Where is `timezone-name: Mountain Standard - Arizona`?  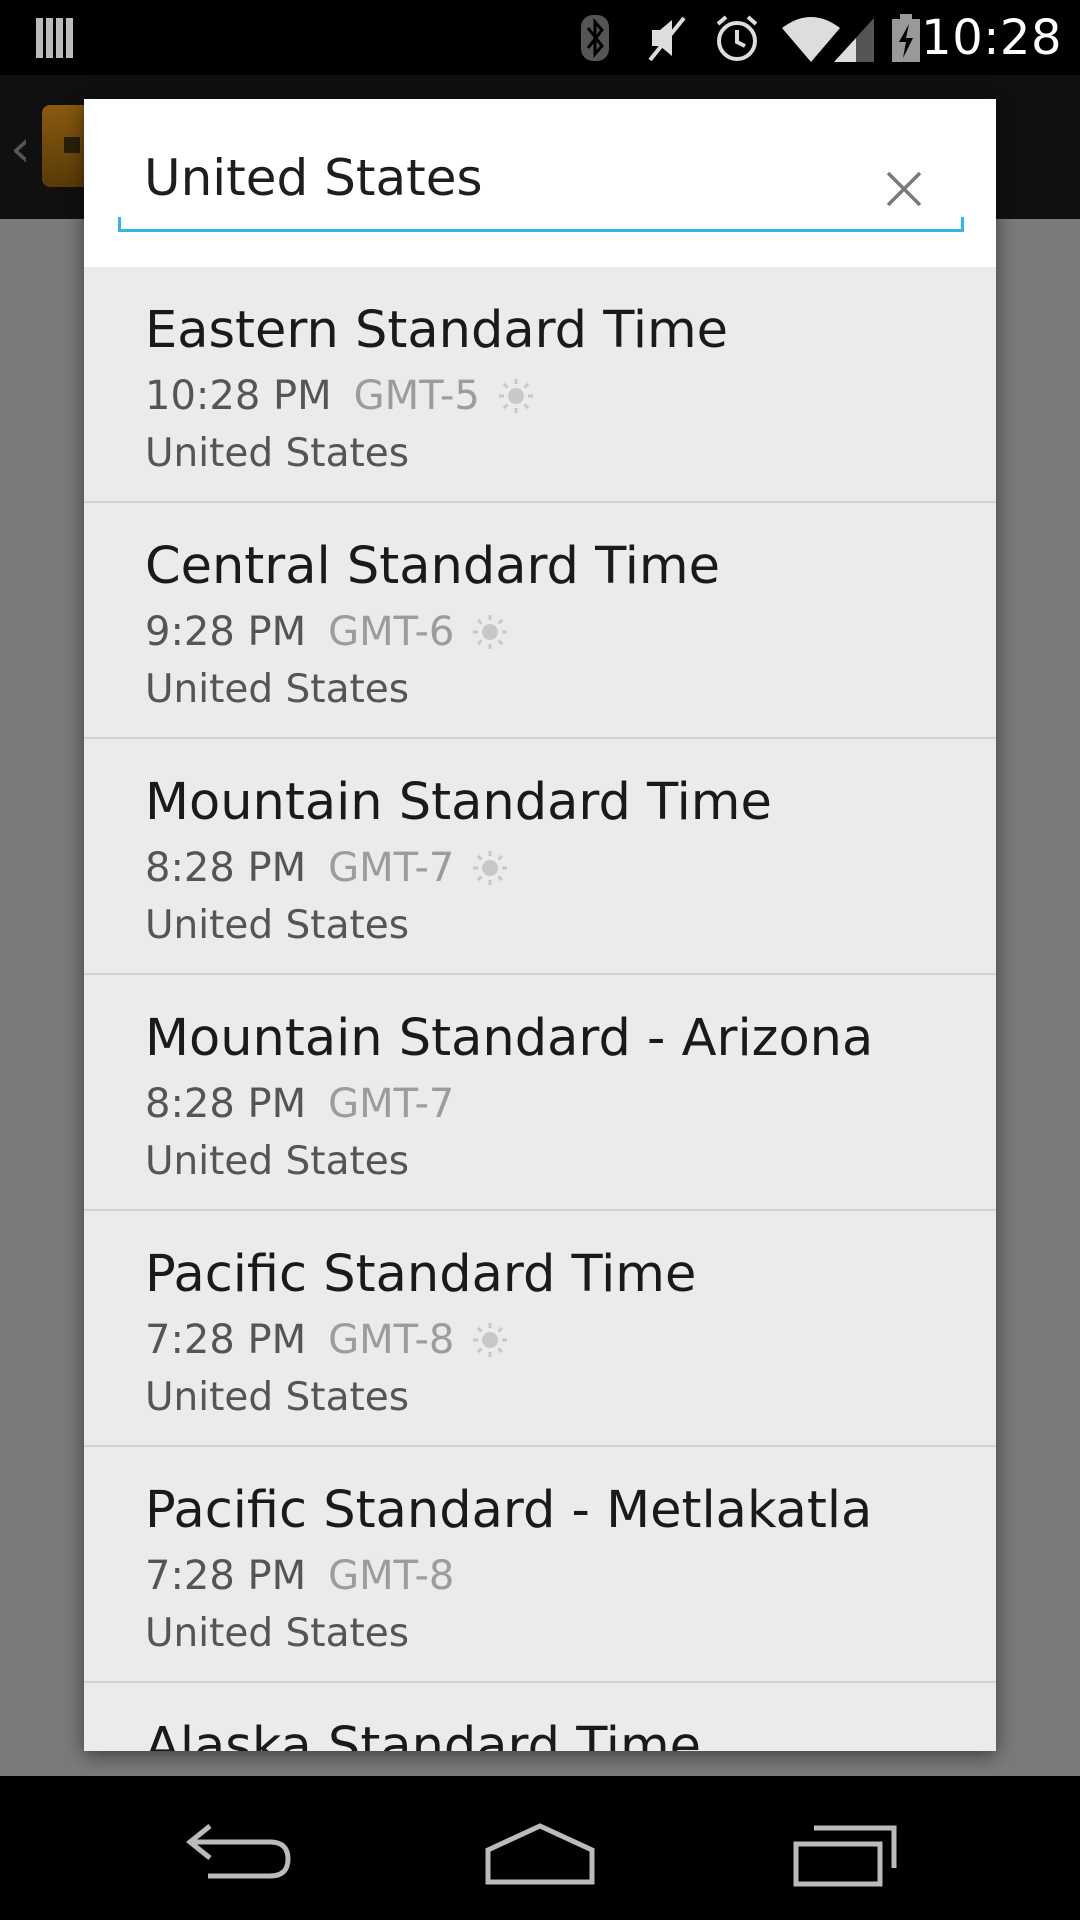
timezone-name: Mountain Standard - Arizona is located at coordinates (509, 1038).